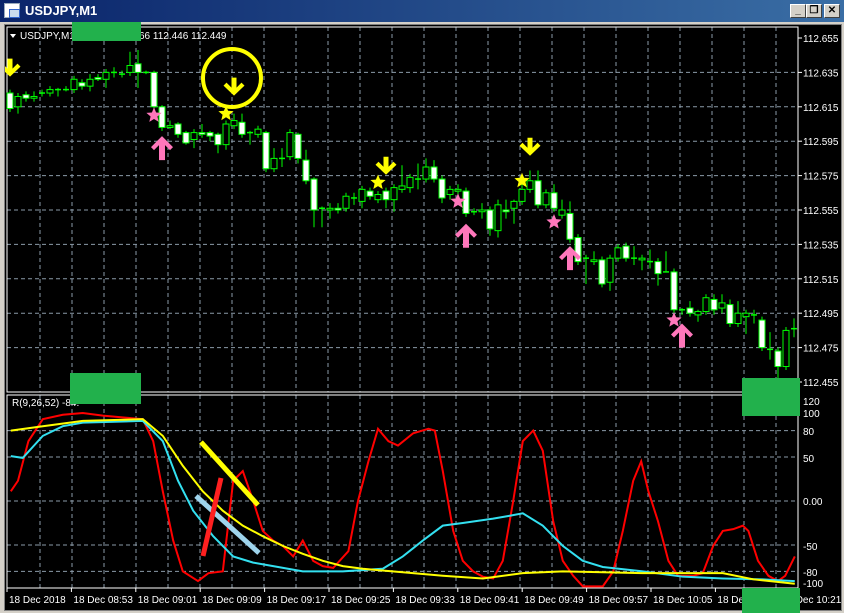 The height and width of the screenshot is (613, 844). I want to click on minimize-button: _, so click(798, 11).